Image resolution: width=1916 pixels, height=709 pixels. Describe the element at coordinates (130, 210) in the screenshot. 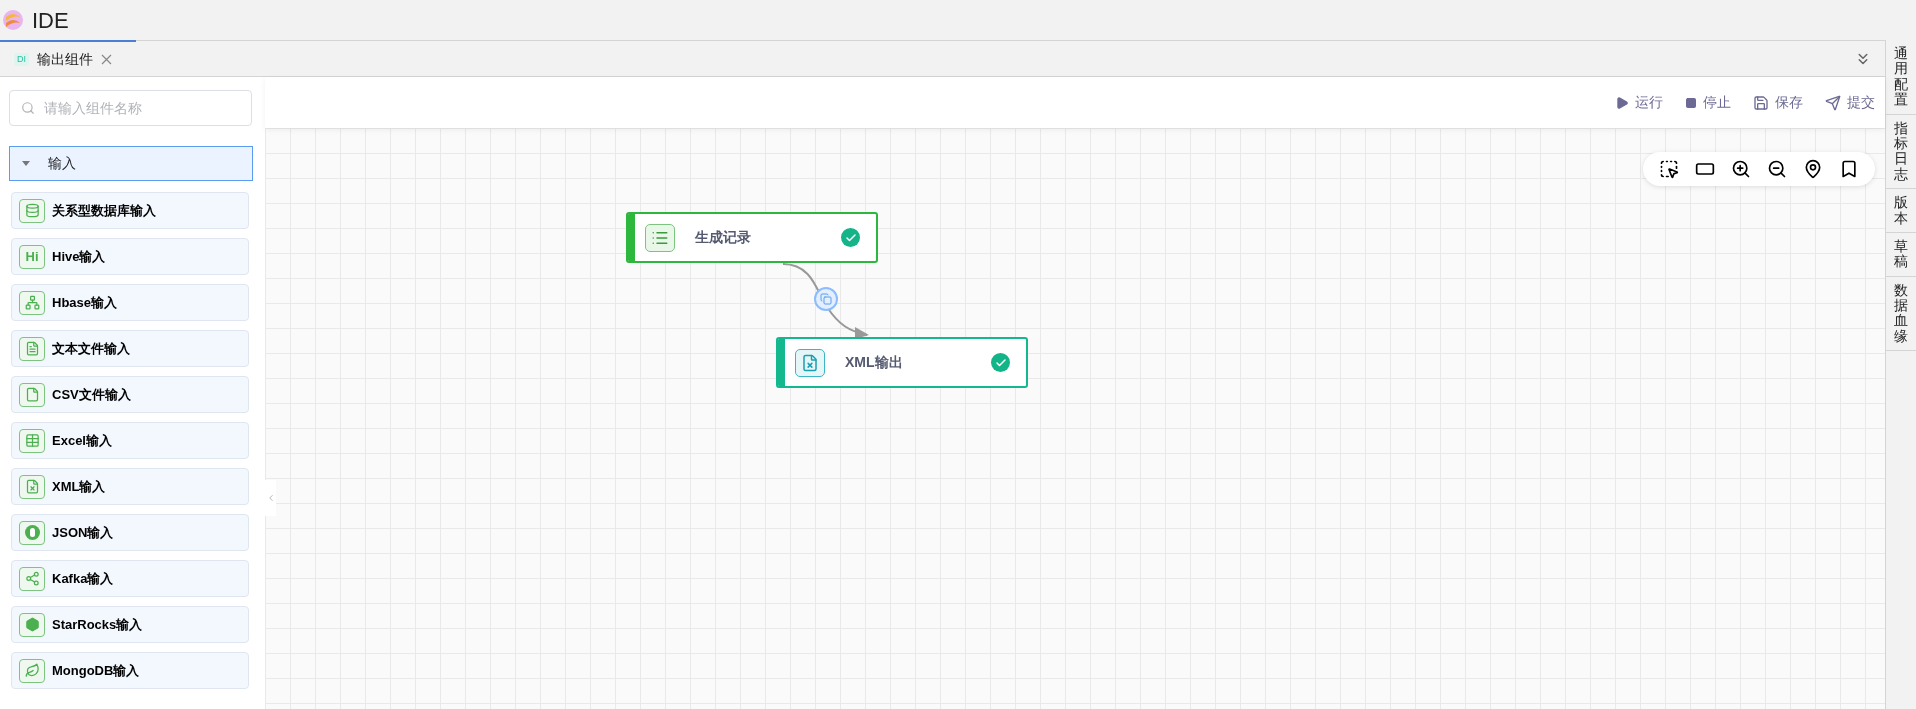

I see `component-item: 关系型数据库输入` at that location.